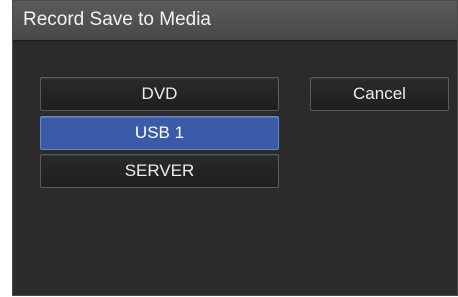 The image size is (458, 297). Describe the element at coordinates (159, 133) in the screenshot. I see `media-option-usb1-button: USB 1` at that location.